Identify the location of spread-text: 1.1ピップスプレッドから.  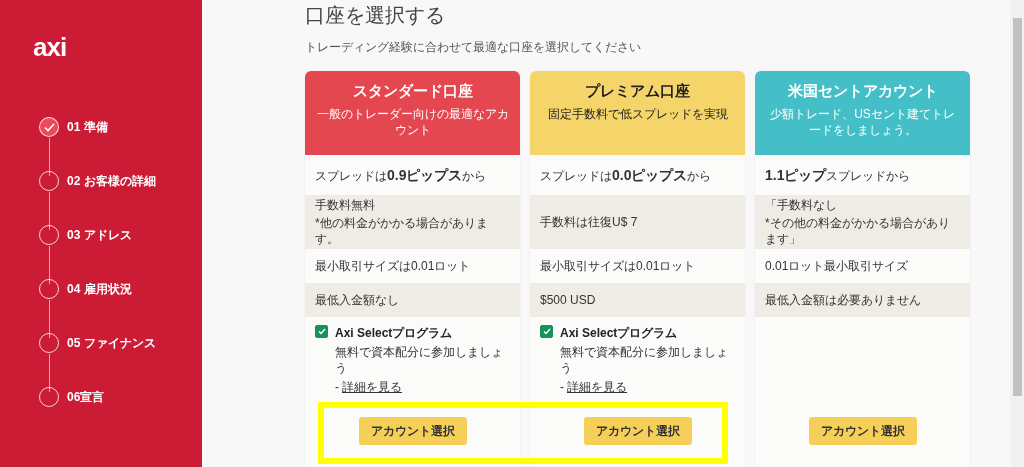
(838, 175).